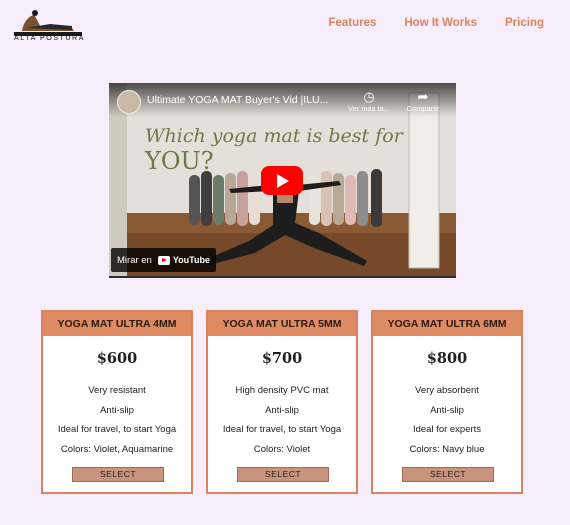  I want to click on brand-name: ALTA POSTURA, so click(50, 38).